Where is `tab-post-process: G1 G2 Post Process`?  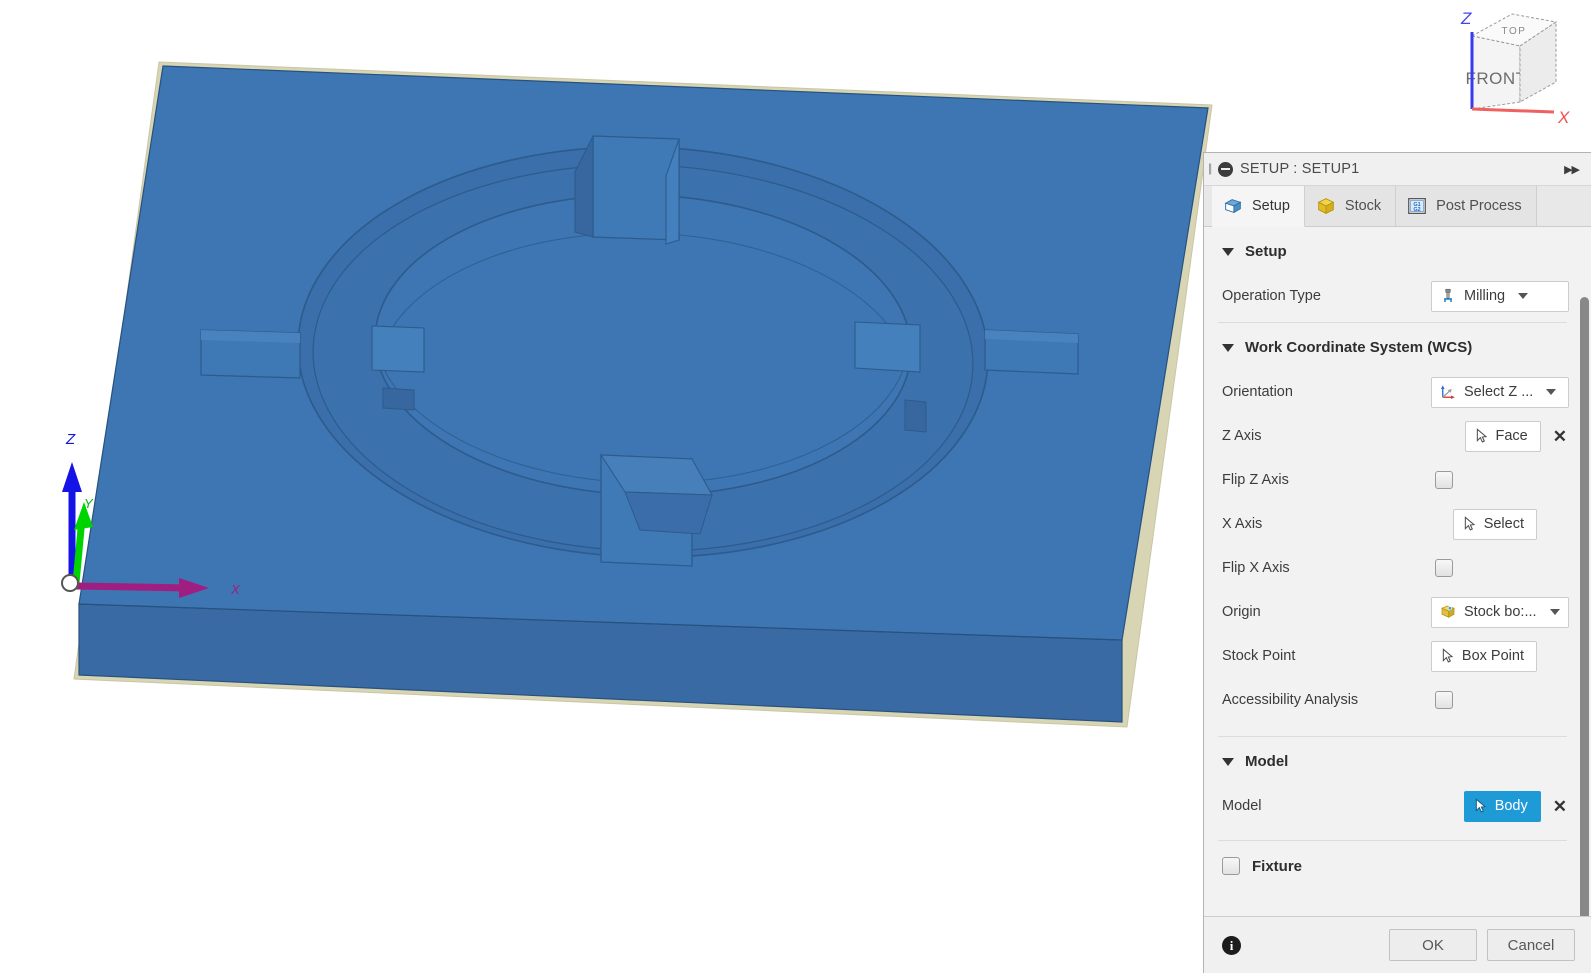 tab-post-process: G1 G2 Post Process is located at coordinates (1466, 206).